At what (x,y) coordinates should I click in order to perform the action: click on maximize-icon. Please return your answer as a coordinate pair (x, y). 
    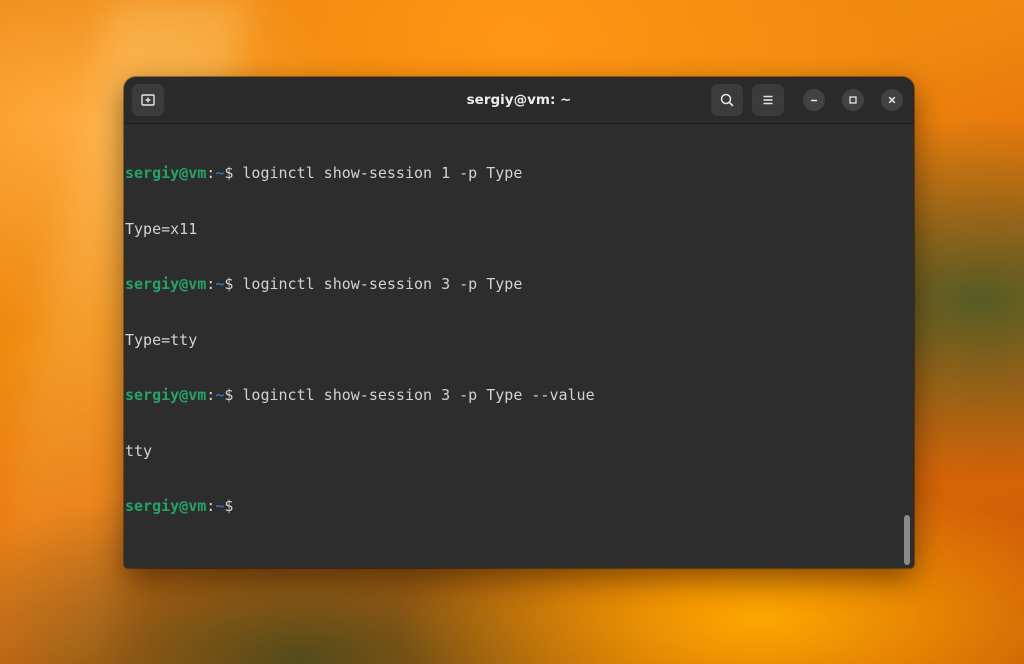
    Looking at the image, I should click on (853, 100).